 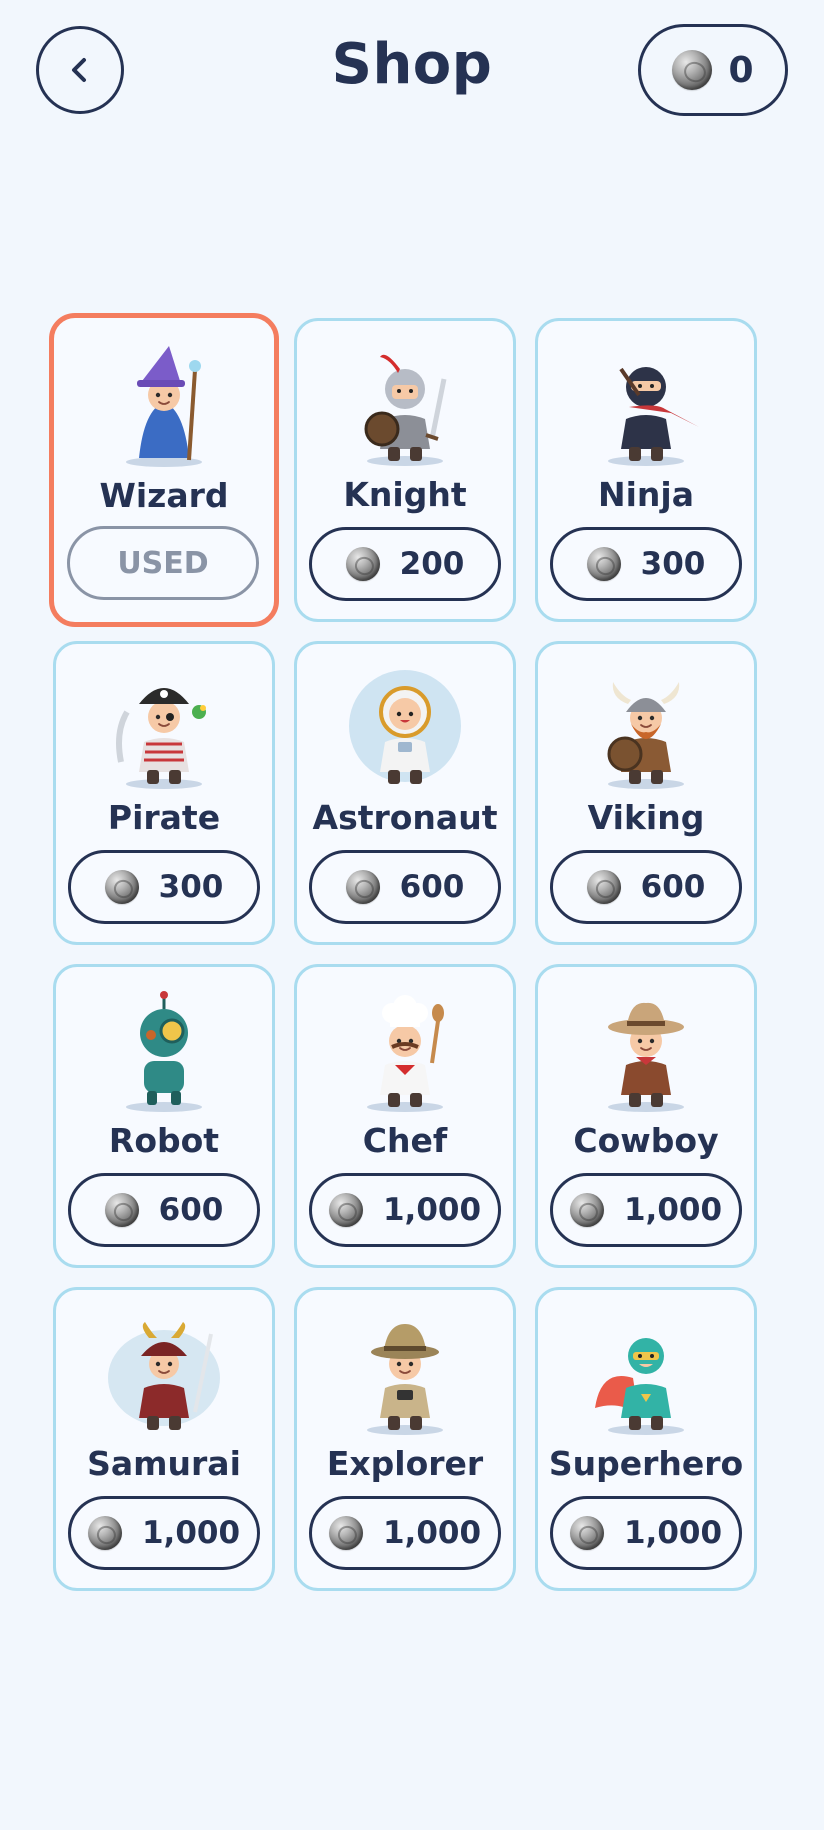 I want to click on item-name: Chef, so click(x=405, y=1140).